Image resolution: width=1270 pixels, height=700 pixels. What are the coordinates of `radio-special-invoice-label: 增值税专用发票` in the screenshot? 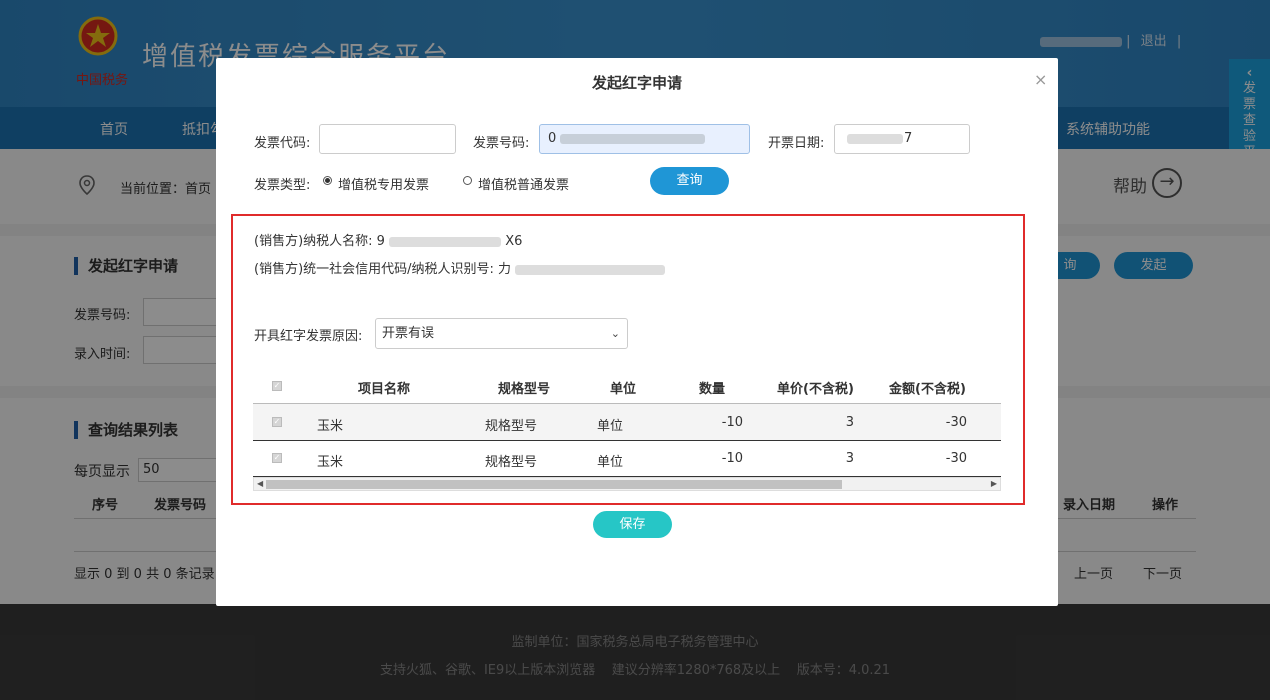 It's located at (383, 183).